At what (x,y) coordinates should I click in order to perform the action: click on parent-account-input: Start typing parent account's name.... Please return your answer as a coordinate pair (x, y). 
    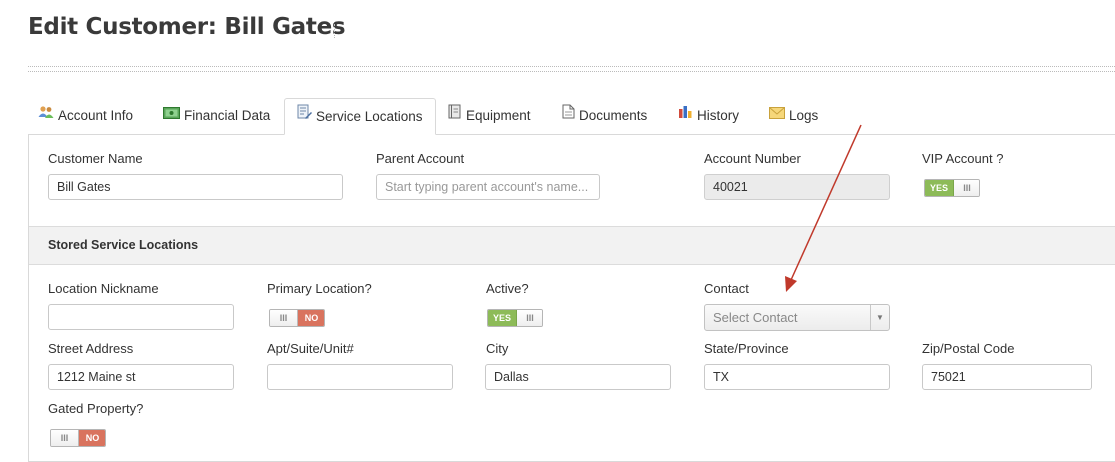
    Looking at the image, I should click on (488, 187).